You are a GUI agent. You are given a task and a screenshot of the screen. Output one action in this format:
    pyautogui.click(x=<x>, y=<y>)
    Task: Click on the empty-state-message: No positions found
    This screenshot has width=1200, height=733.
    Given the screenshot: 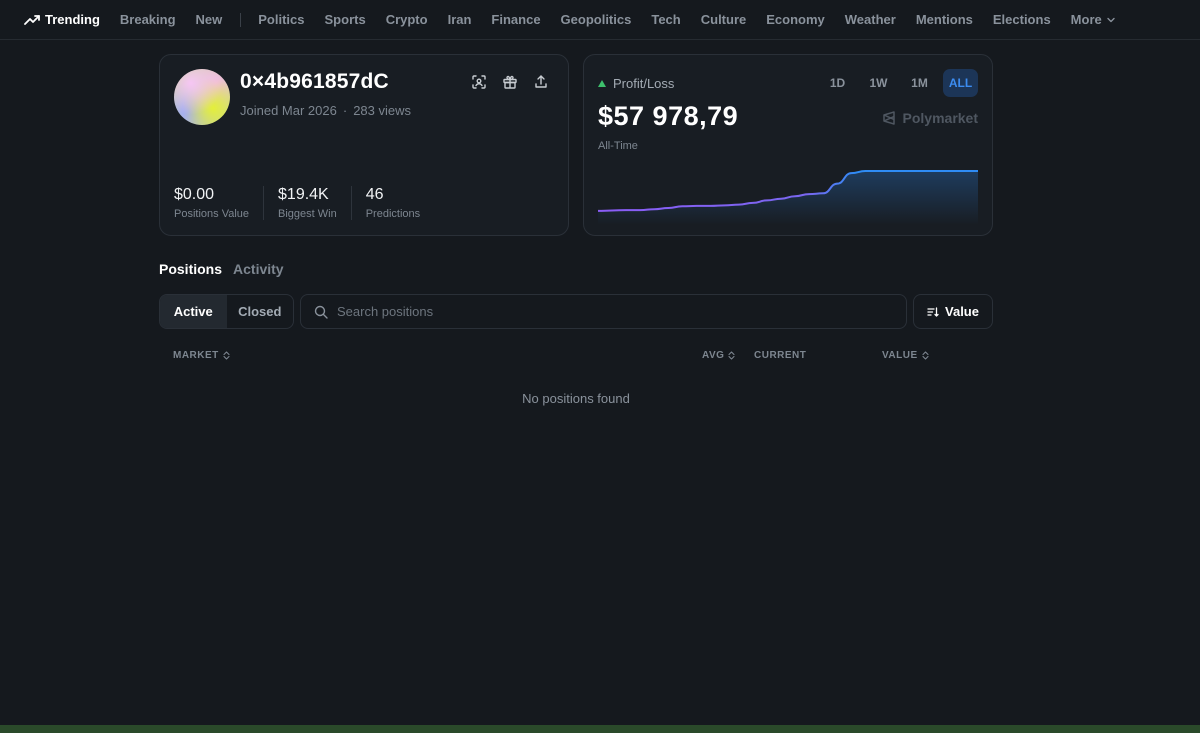 What is the action you would take?
    pyautogui.click(x=576, y=398)
    